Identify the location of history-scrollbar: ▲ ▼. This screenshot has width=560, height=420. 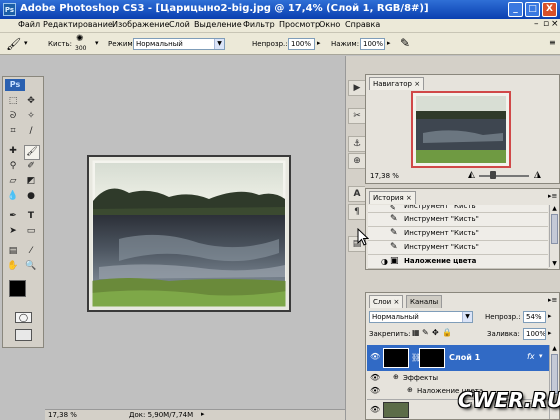
(554, 236).